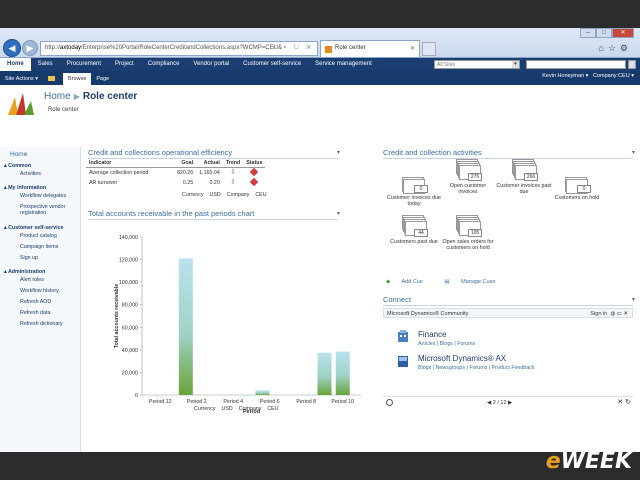 The image size is (640, 480). I want to click on refresh-icon: ↻, so click(628, 402).